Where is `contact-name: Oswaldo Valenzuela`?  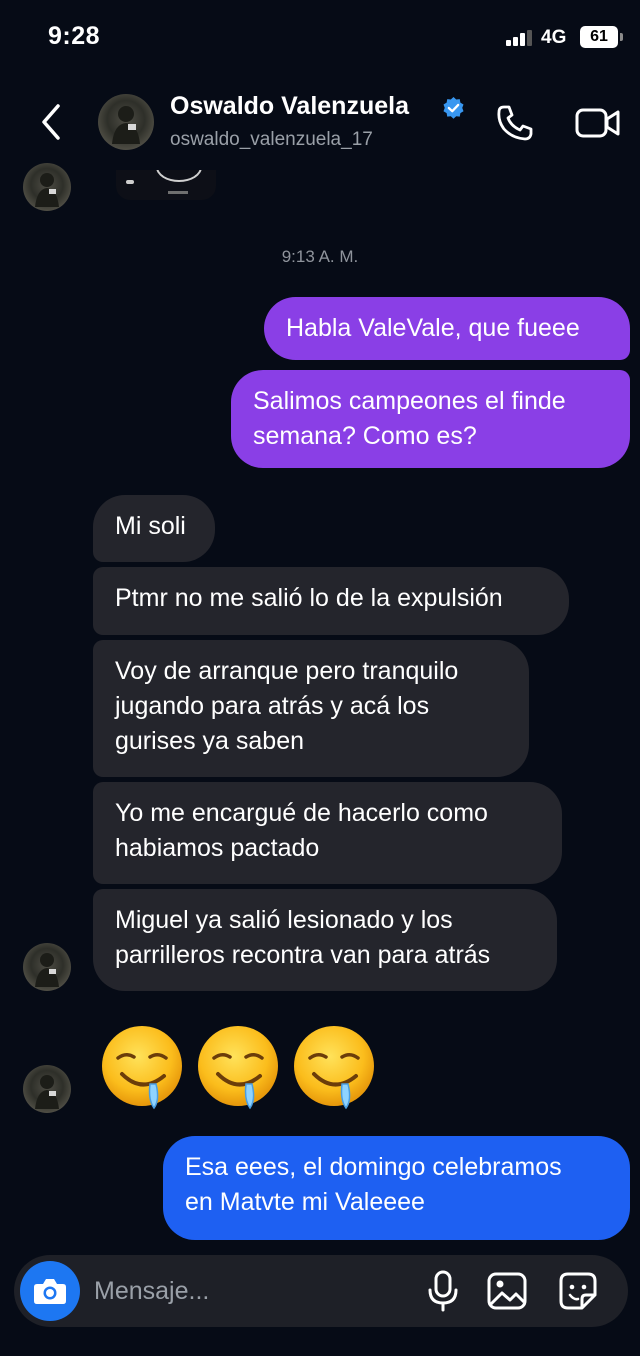 contact-name: Oswaldo Valenzuela is located at coordinates (289, 106).